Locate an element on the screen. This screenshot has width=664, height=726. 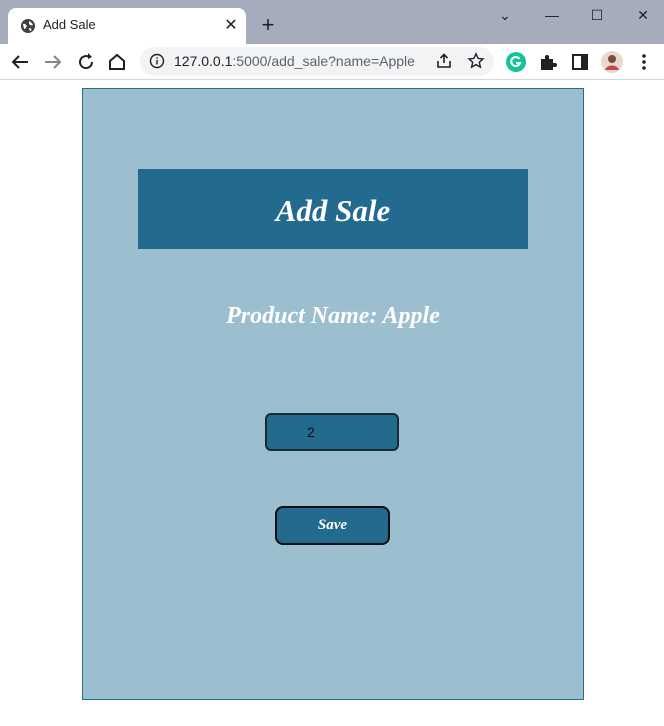
new-tab-button: + is located at coordinates (268, 26).